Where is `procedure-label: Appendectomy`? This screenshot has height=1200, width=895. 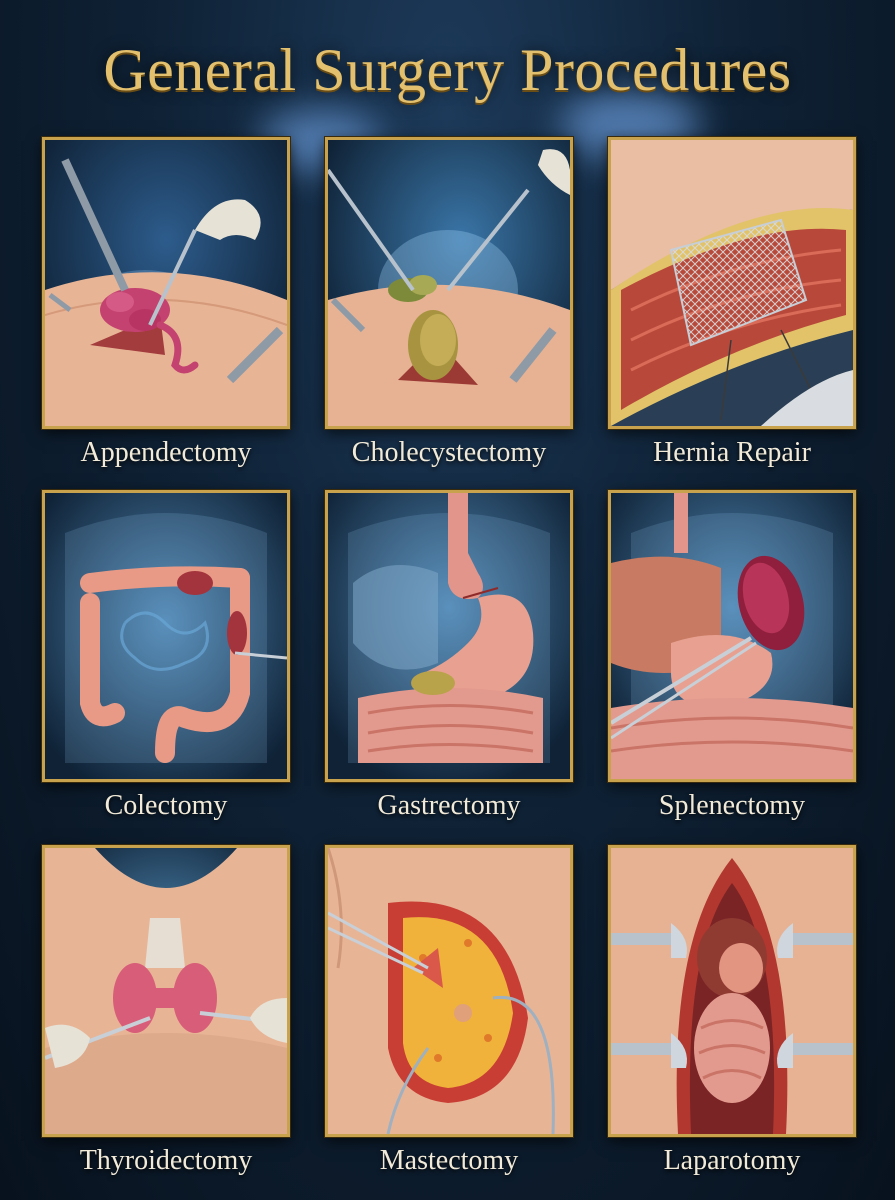 procedure-label: Appendectomy is located at coordinates (166, 452).